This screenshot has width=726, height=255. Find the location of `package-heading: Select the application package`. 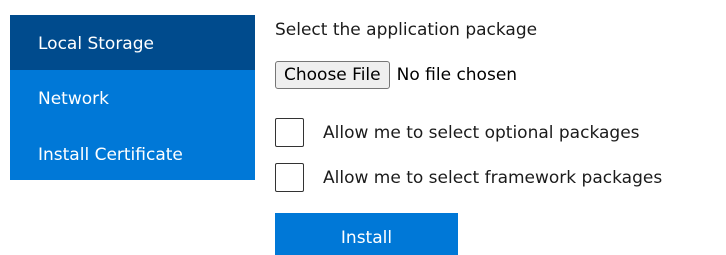

package-heading: Select the application package is located at coordinates (406, 30).